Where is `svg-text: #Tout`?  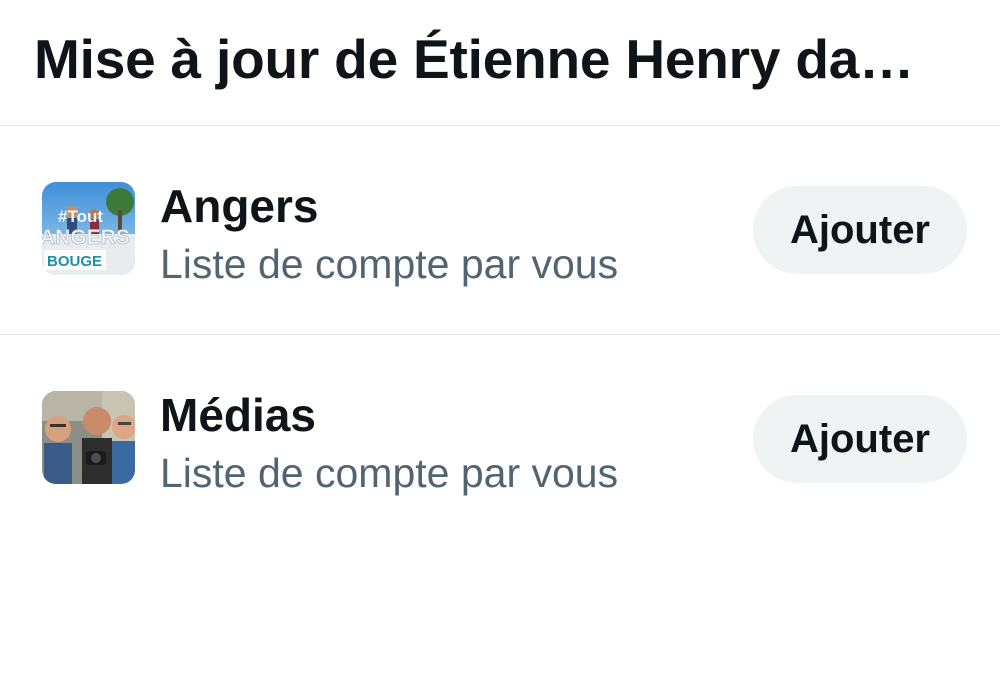
svg-text: #Tout is located at coordinates (80, 216).